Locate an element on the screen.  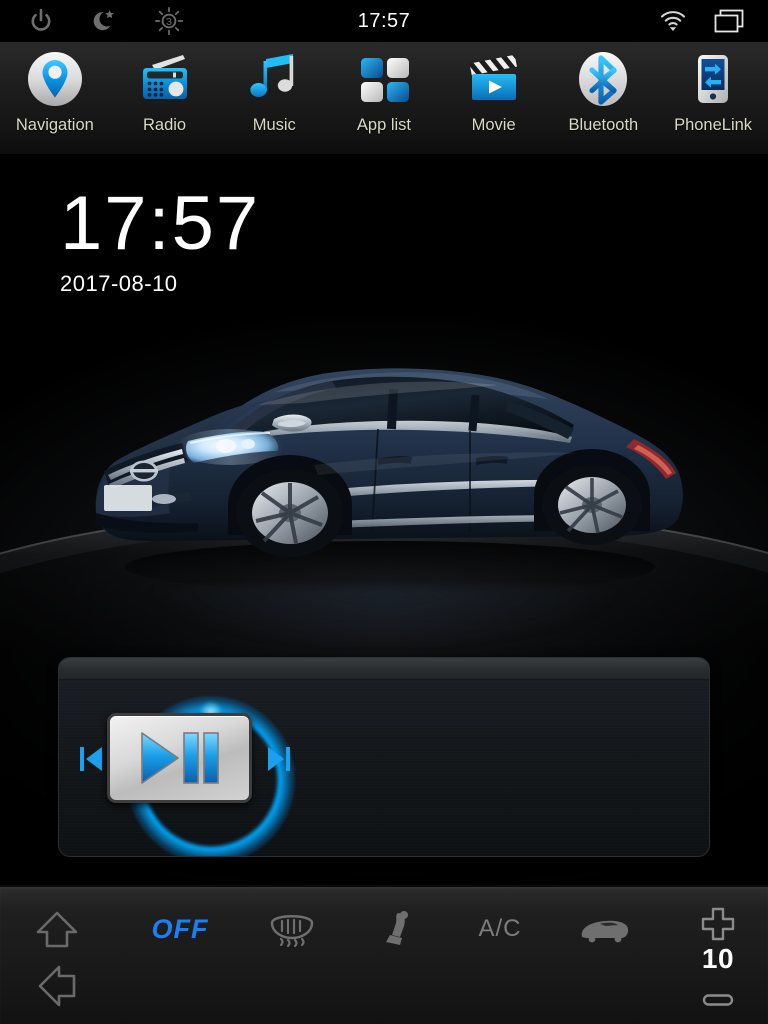
status-bar: 3 17:57 is located at coordinates (384, 21).